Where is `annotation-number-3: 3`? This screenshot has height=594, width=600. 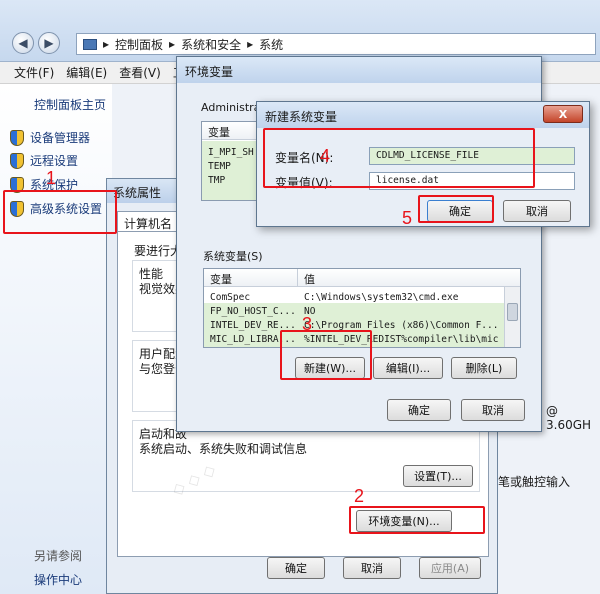 annotation-number-3: 3 is located at coordinates (307, 324).